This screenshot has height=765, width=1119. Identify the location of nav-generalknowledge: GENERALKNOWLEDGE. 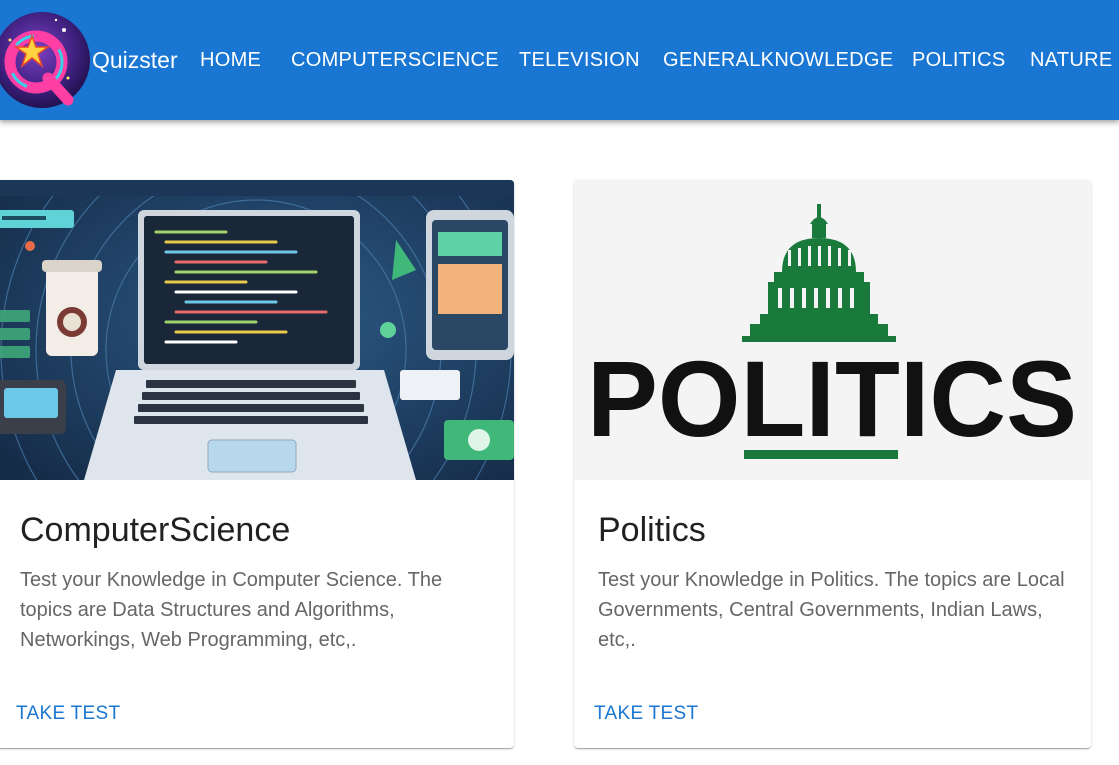
(778, 60).